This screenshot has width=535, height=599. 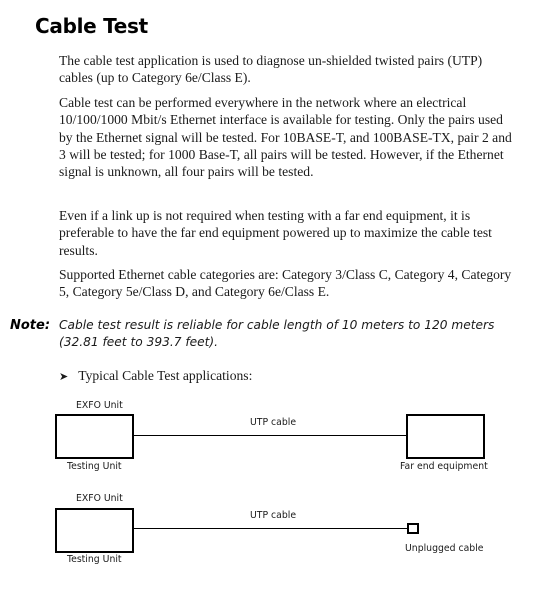 What do you see at coordinates (30, 325) in the screenshot?
I see `note-label: Note:` at bounding box center [30, 325].